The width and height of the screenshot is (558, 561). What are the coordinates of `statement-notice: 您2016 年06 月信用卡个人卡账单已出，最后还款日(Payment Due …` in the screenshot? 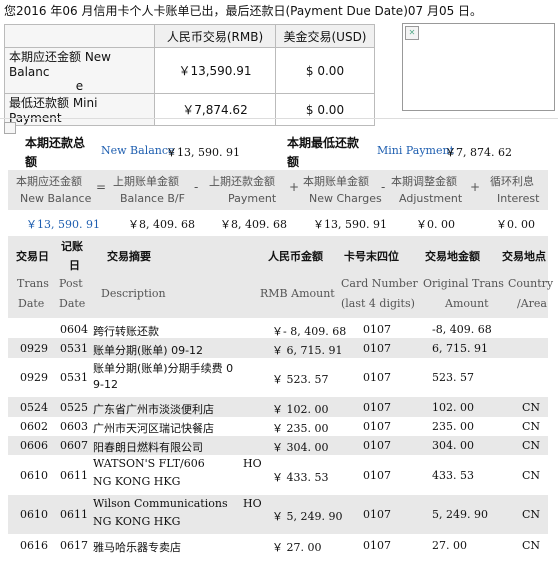 It's located at (243, 11).